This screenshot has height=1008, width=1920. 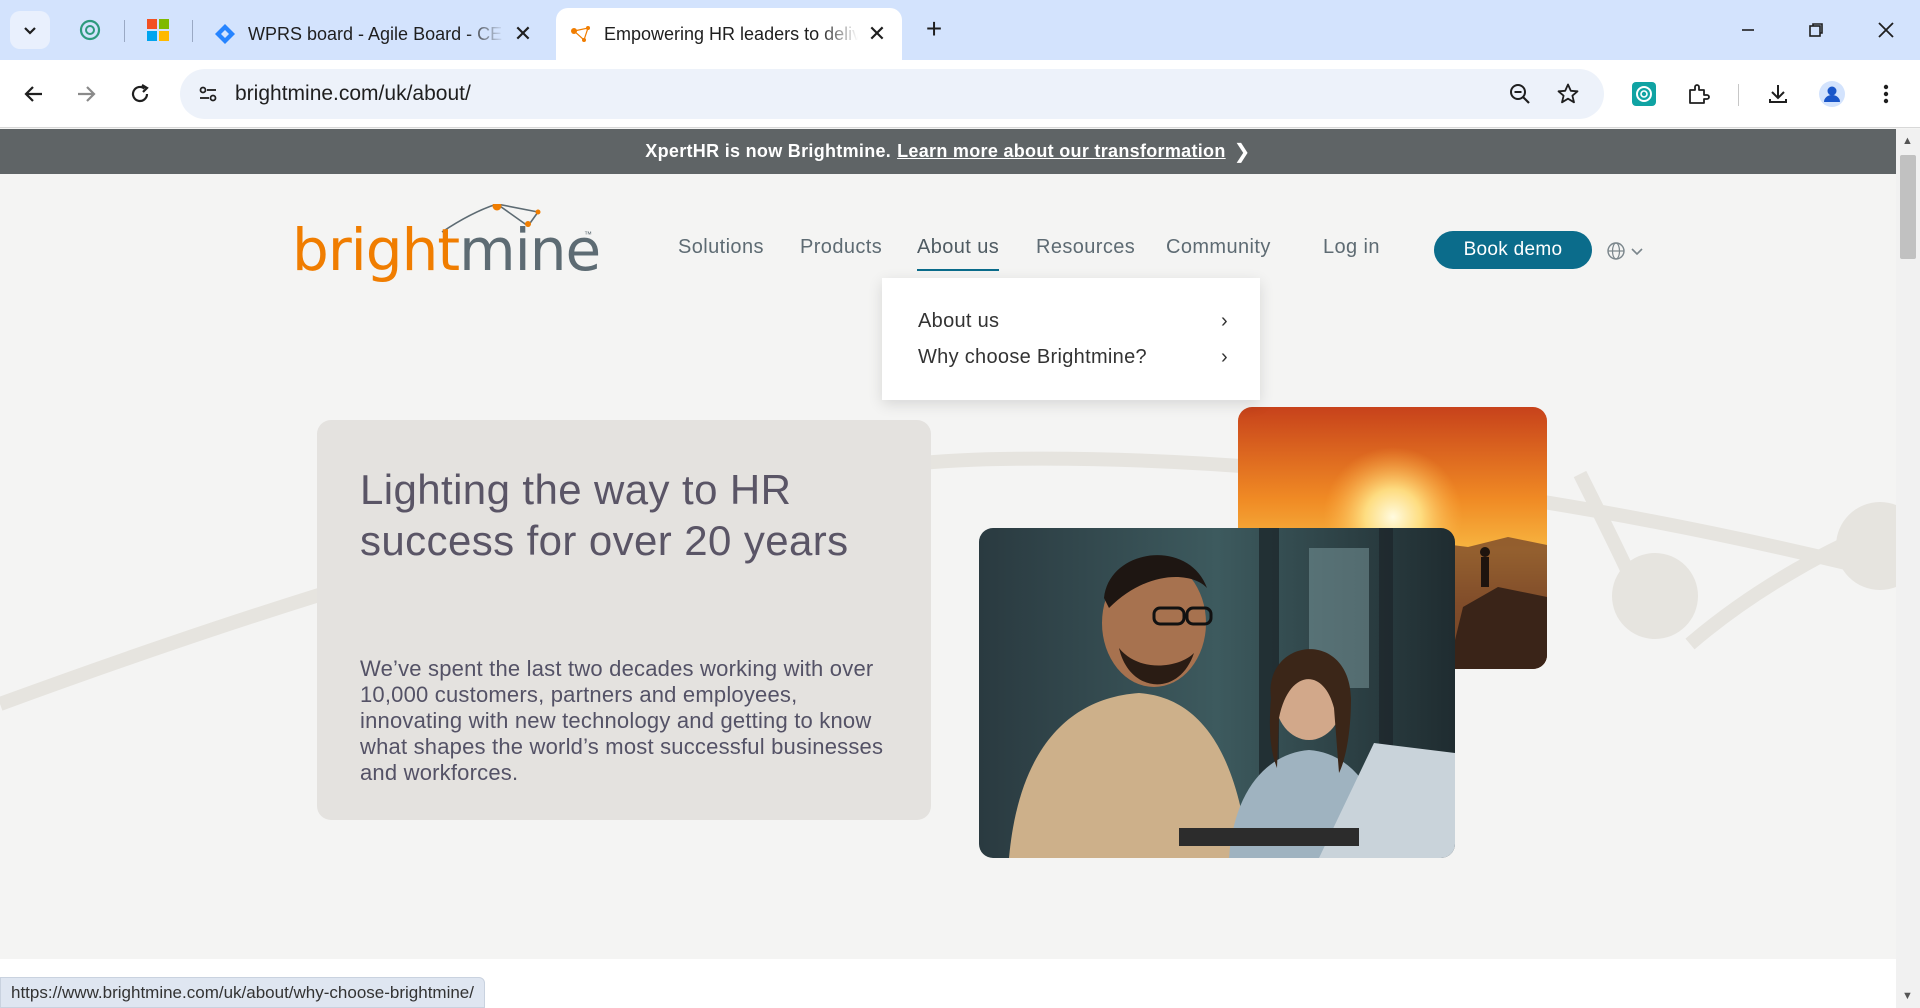 I want to click on pinned-tab-chatgpt, so click(x=90, y=30).